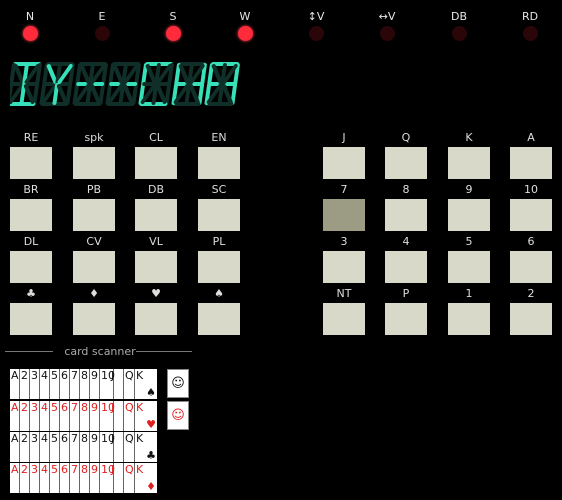 The image size is (562, 500). Describe the element at coordinates (344, 163) in the screenshot. I see `value-key-j` at that location.